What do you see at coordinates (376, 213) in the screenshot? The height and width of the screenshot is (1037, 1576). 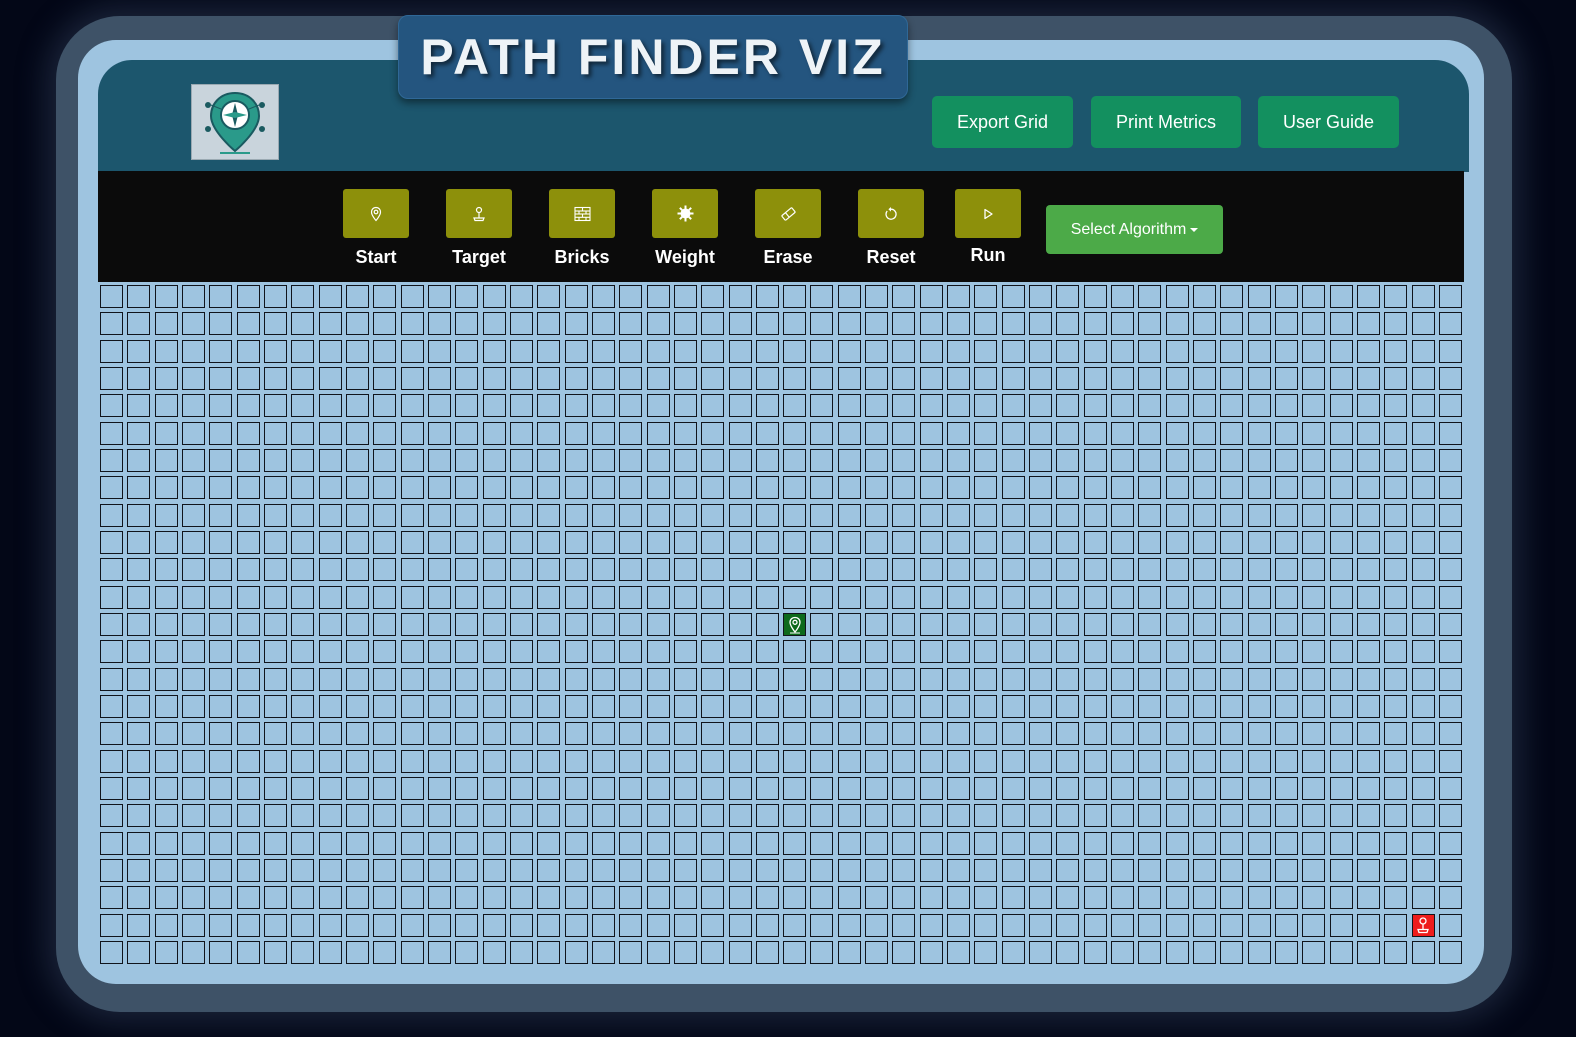 I see `start-button` at bounding box center [376, 213].